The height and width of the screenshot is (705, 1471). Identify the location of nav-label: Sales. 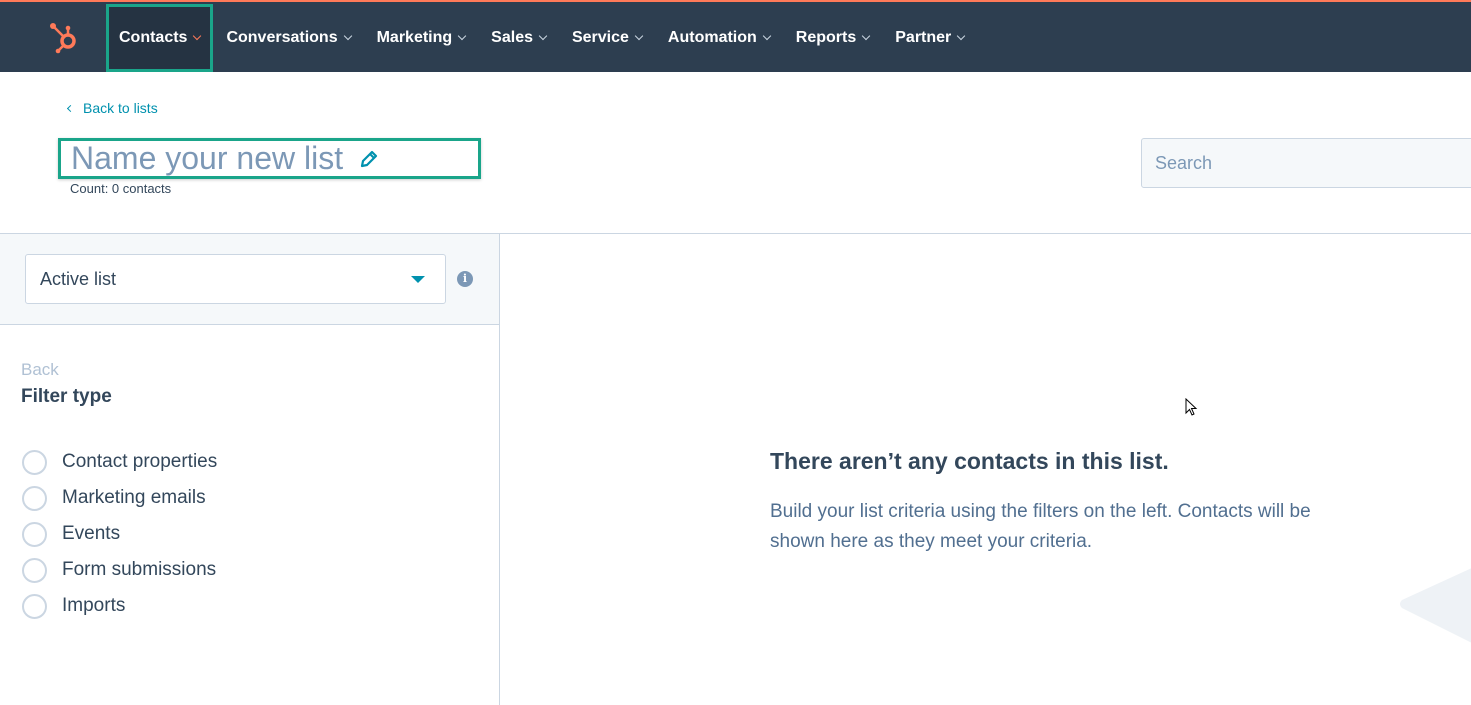
(512, 37).